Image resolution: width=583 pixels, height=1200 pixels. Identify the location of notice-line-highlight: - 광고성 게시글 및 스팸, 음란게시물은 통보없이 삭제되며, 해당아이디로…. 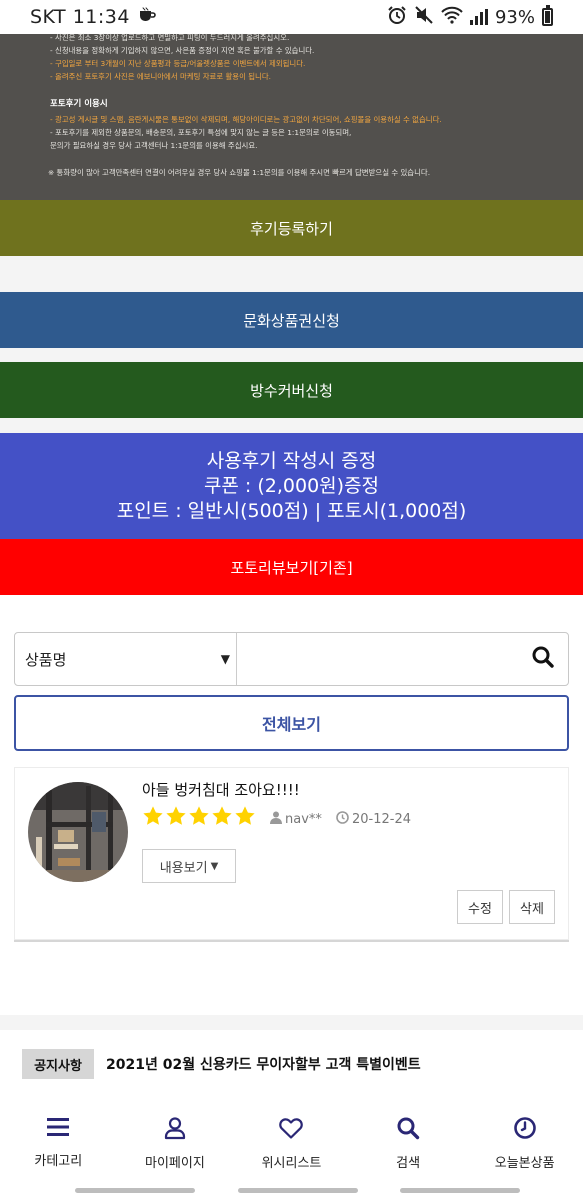
(246, 119).